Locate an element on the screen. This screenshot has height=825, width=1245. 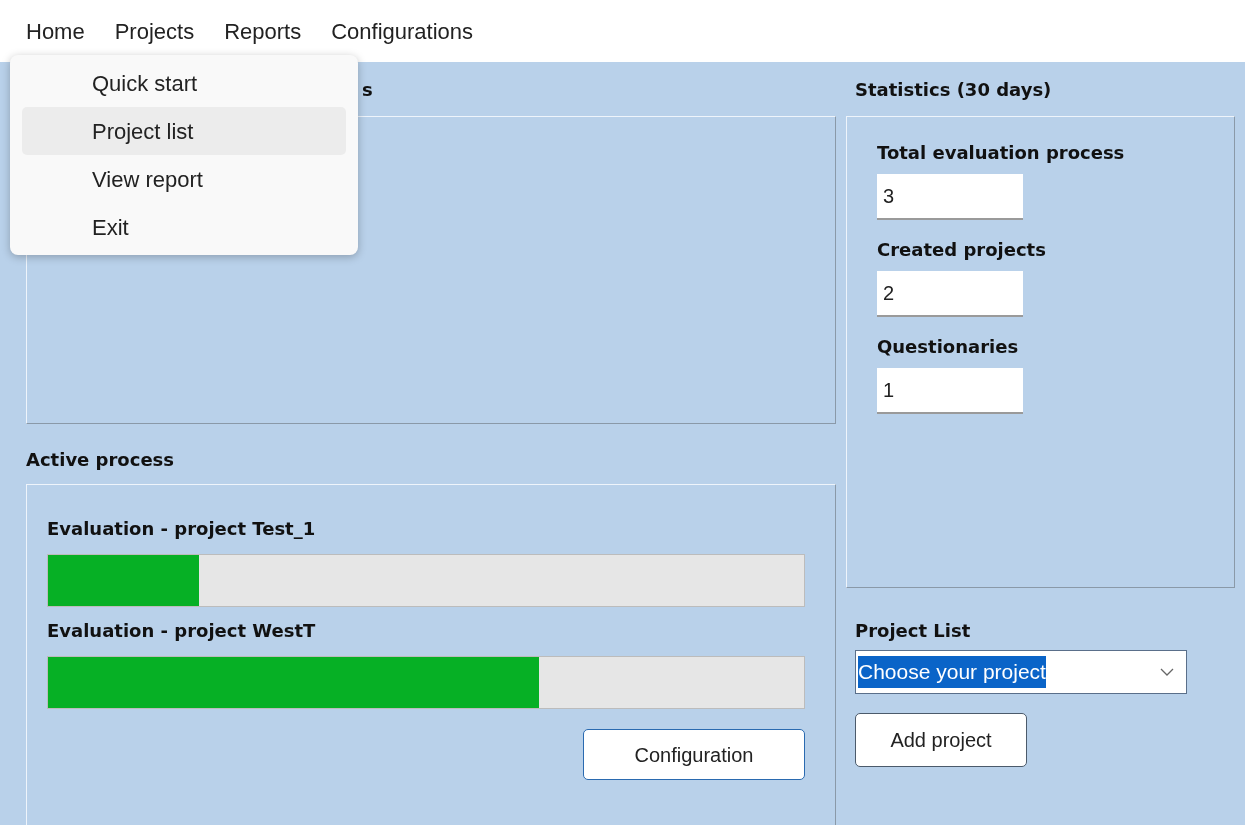
process-label: Evaluation - project WestT is located at coordinates (182, 631).